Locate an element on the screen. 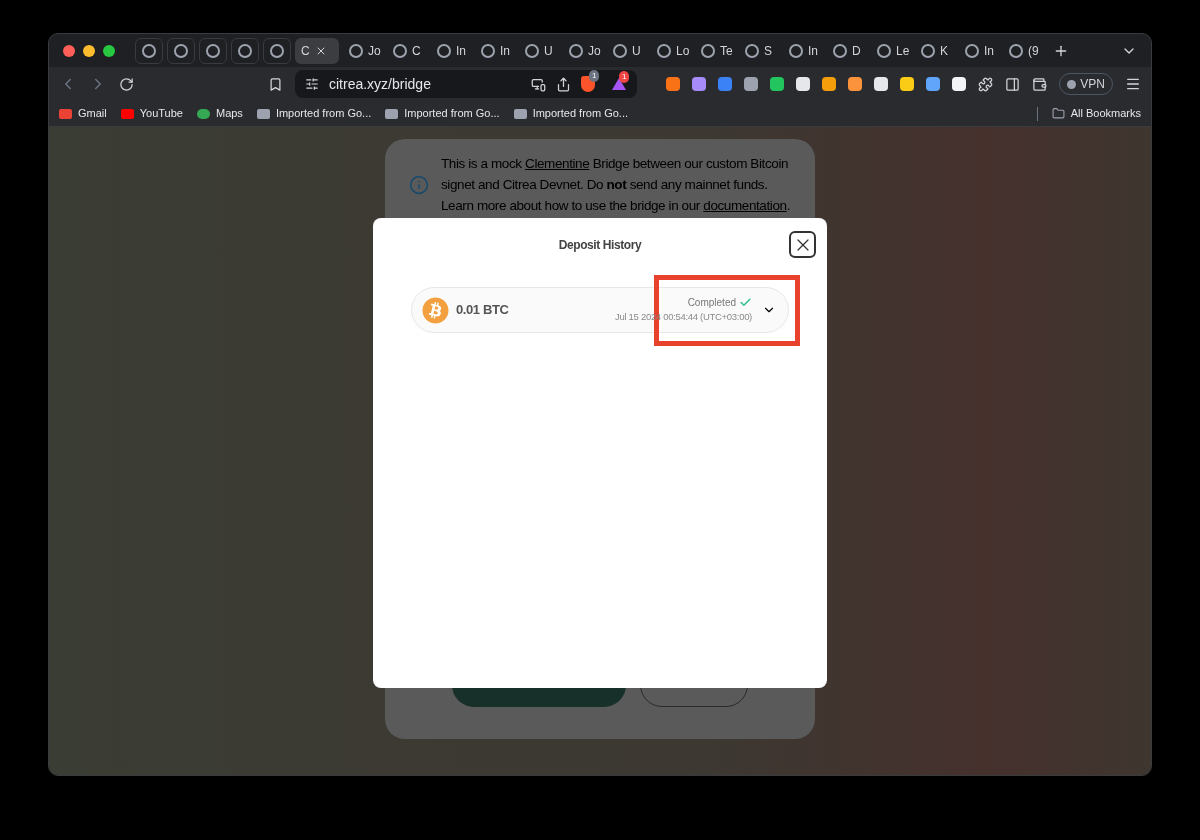 The width and height of the screenshot is (1200, 840). bookmark-item: All Bookmarks is located at coordinates (1096, 113).